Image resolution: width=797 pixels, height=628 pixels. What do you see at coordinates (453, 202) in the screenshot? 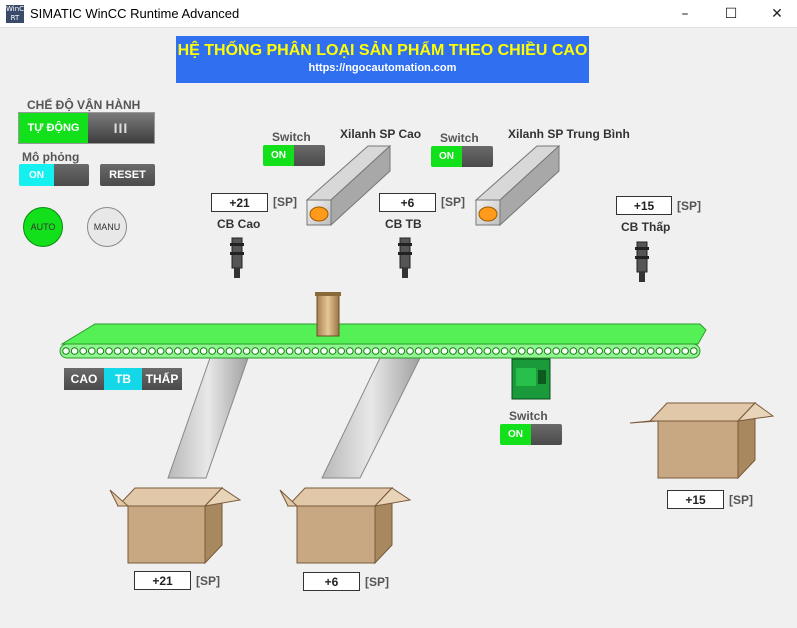
I see `sensor-medium-unit: [SP]` at bounding box center [453, 202].